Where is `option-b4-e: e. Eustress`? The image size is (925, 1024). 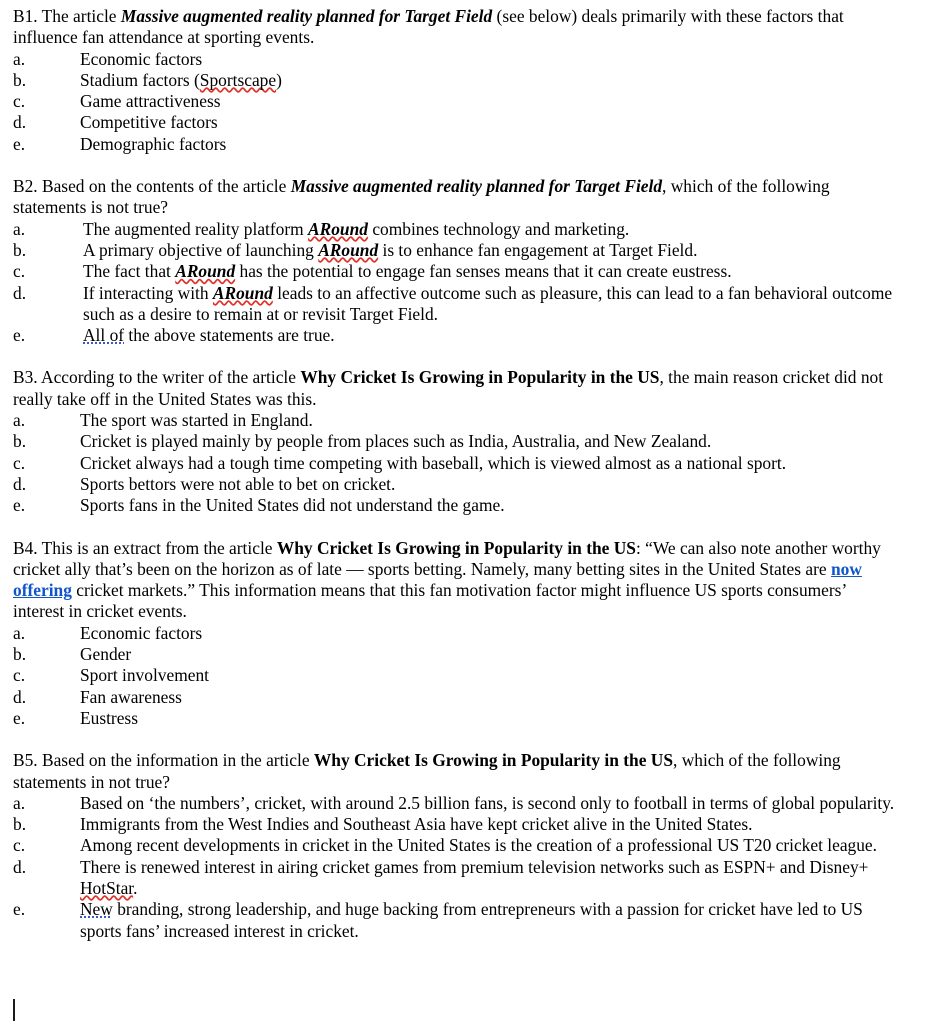 option-b4-e: e. Eustress is located at coordinates (455, 718).